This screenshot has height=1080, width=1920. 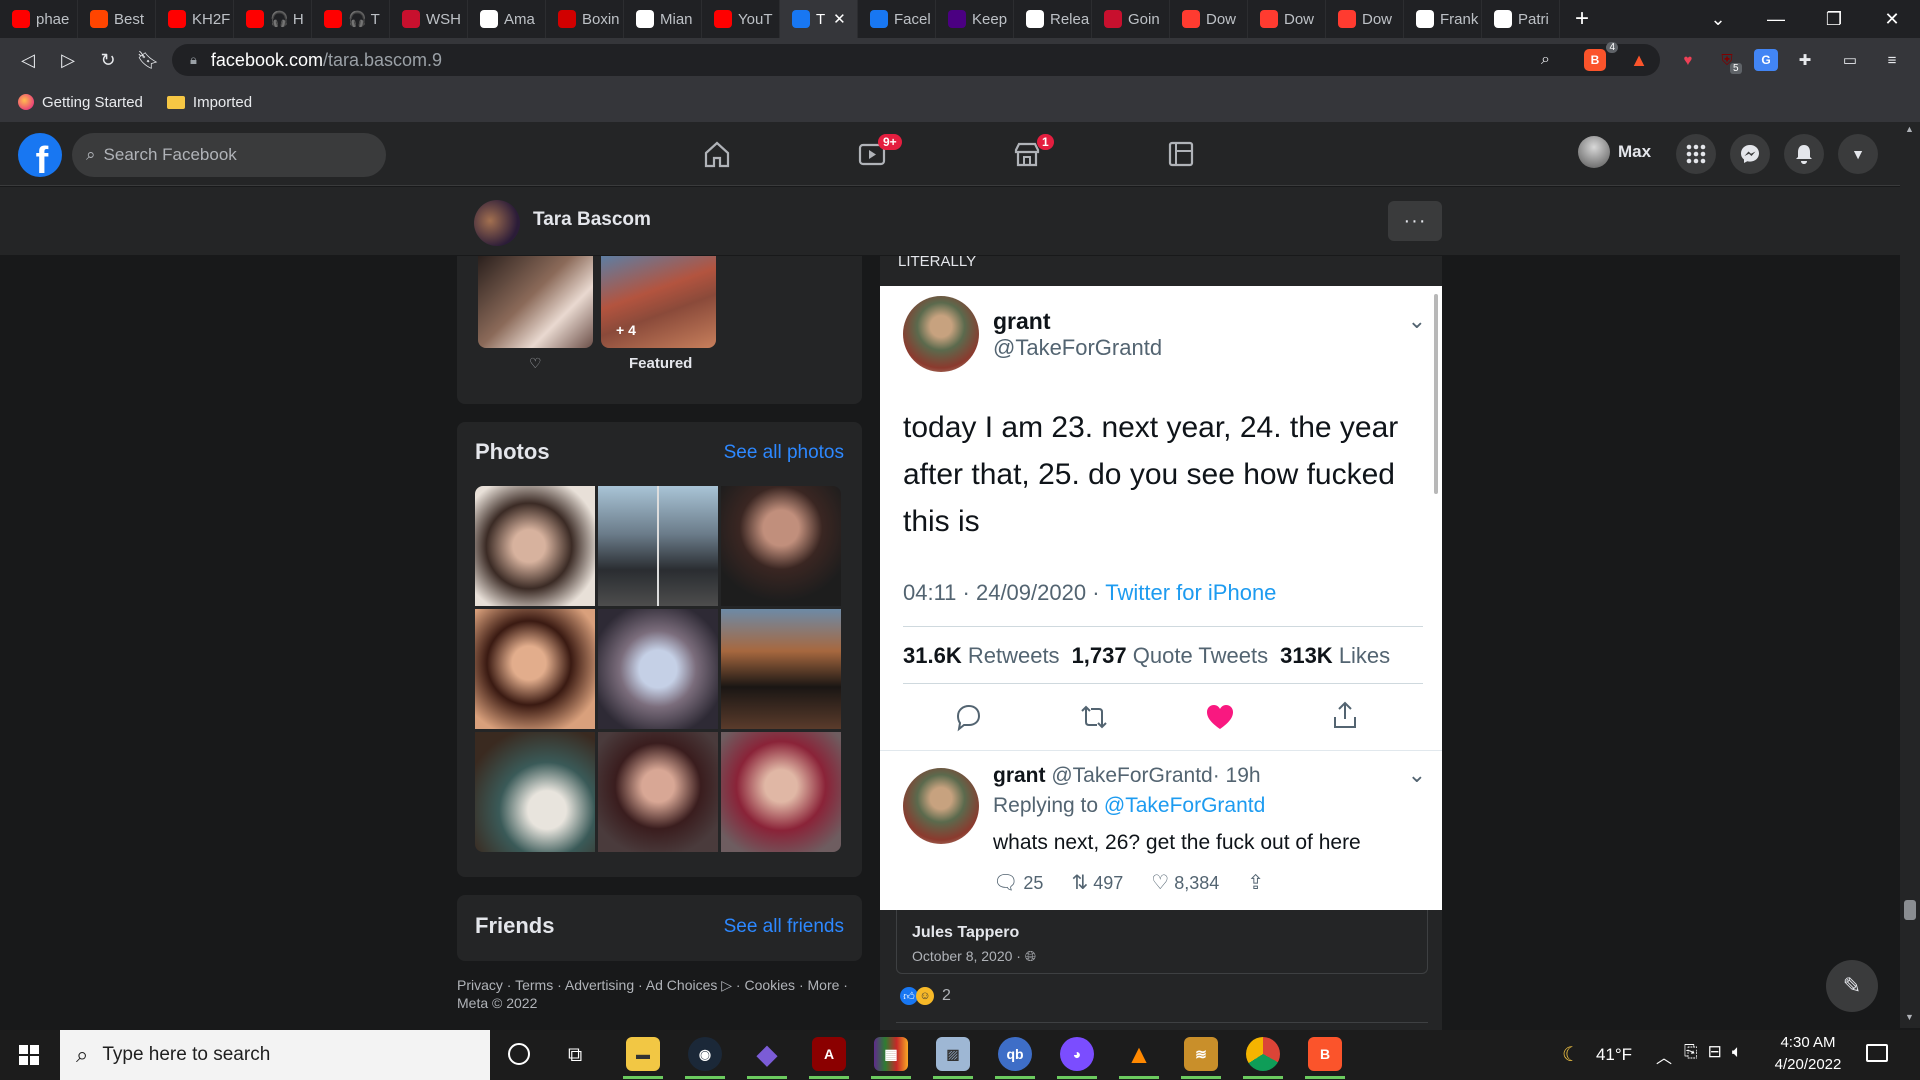 I want to click on browser-tab: Boxin, so click(x=585, y=19).